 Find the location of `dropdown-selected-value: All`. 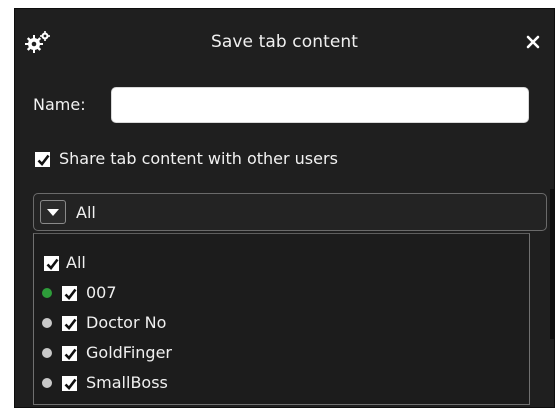

dropdown-selected-value: All is located at coordinates (86, 212).